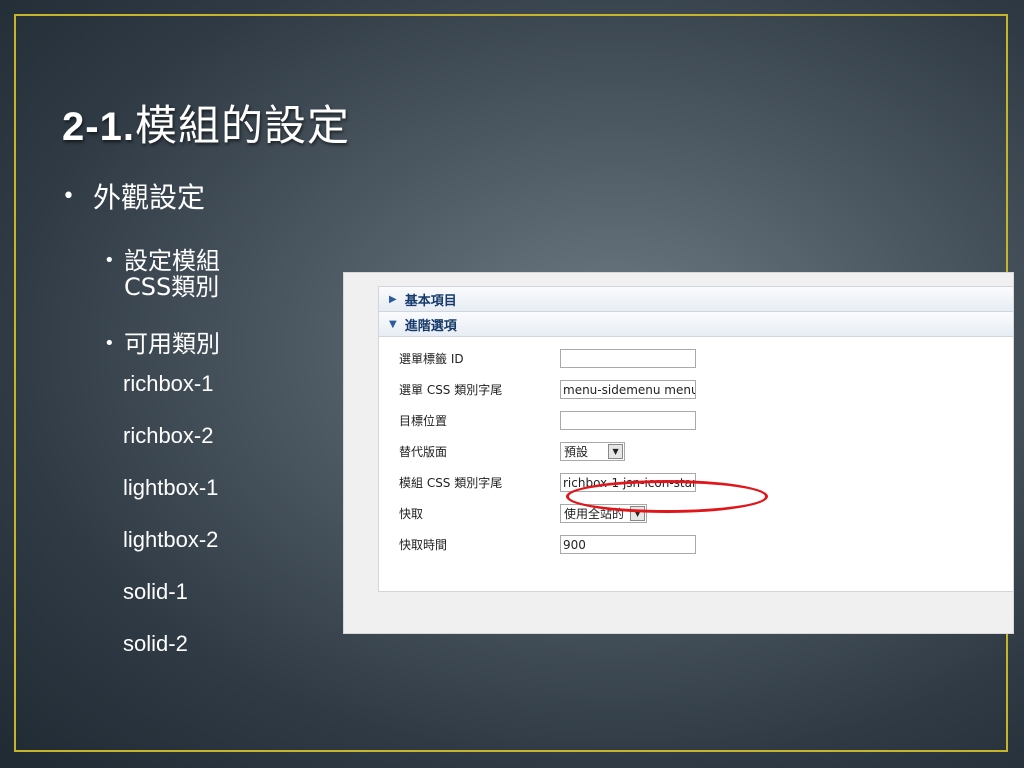 This screenshot has width=1024, height=768. Describe the element at coordinates (628, 358) in the screenshot. I see `menu-tag-id-input` at that location.